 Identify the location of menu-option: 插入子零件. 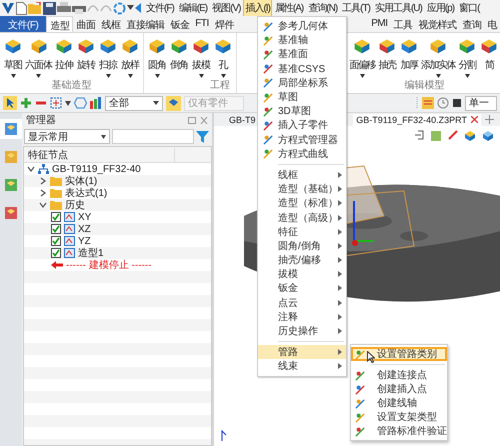
(302, 125).